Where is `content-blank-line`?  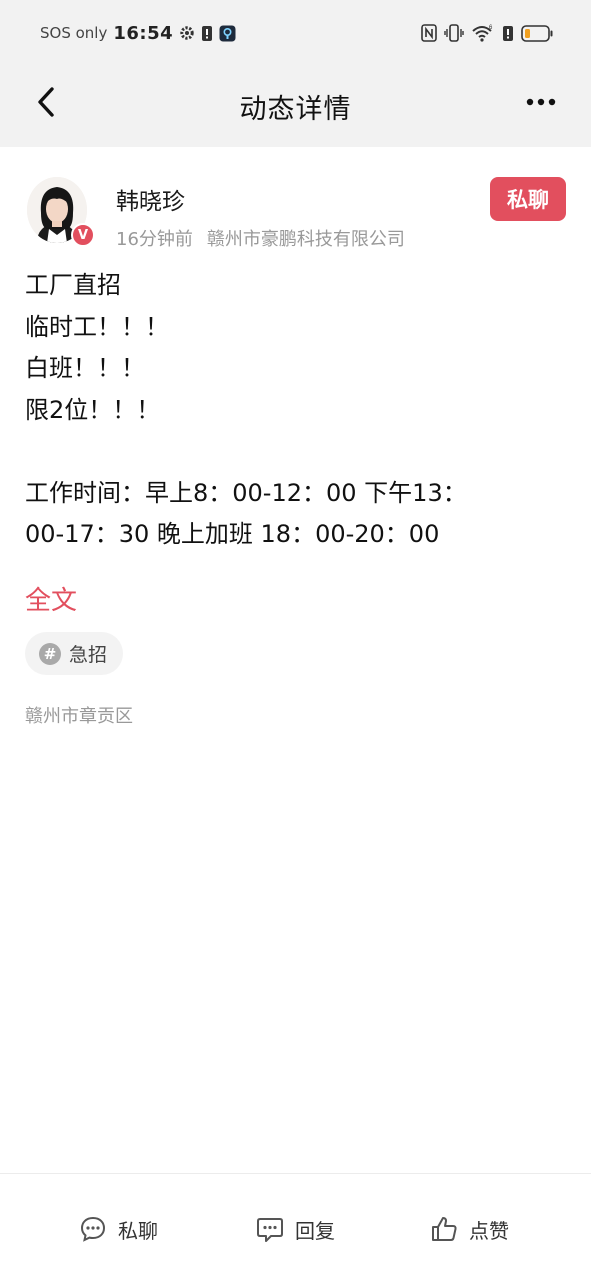 content-blank-line is located at coordinates (295, 452).